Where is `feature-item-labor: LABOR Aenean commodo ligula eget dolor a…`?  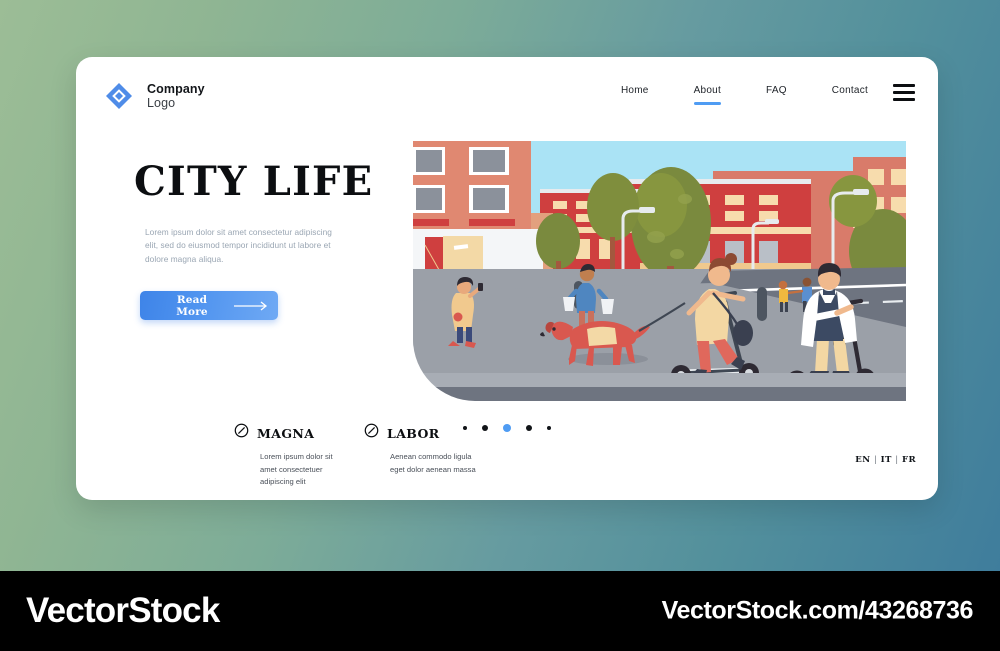 feature-item-labor: LABOR Aenean commodo ligula eget dolor a… is located at coordinates (420, 456).